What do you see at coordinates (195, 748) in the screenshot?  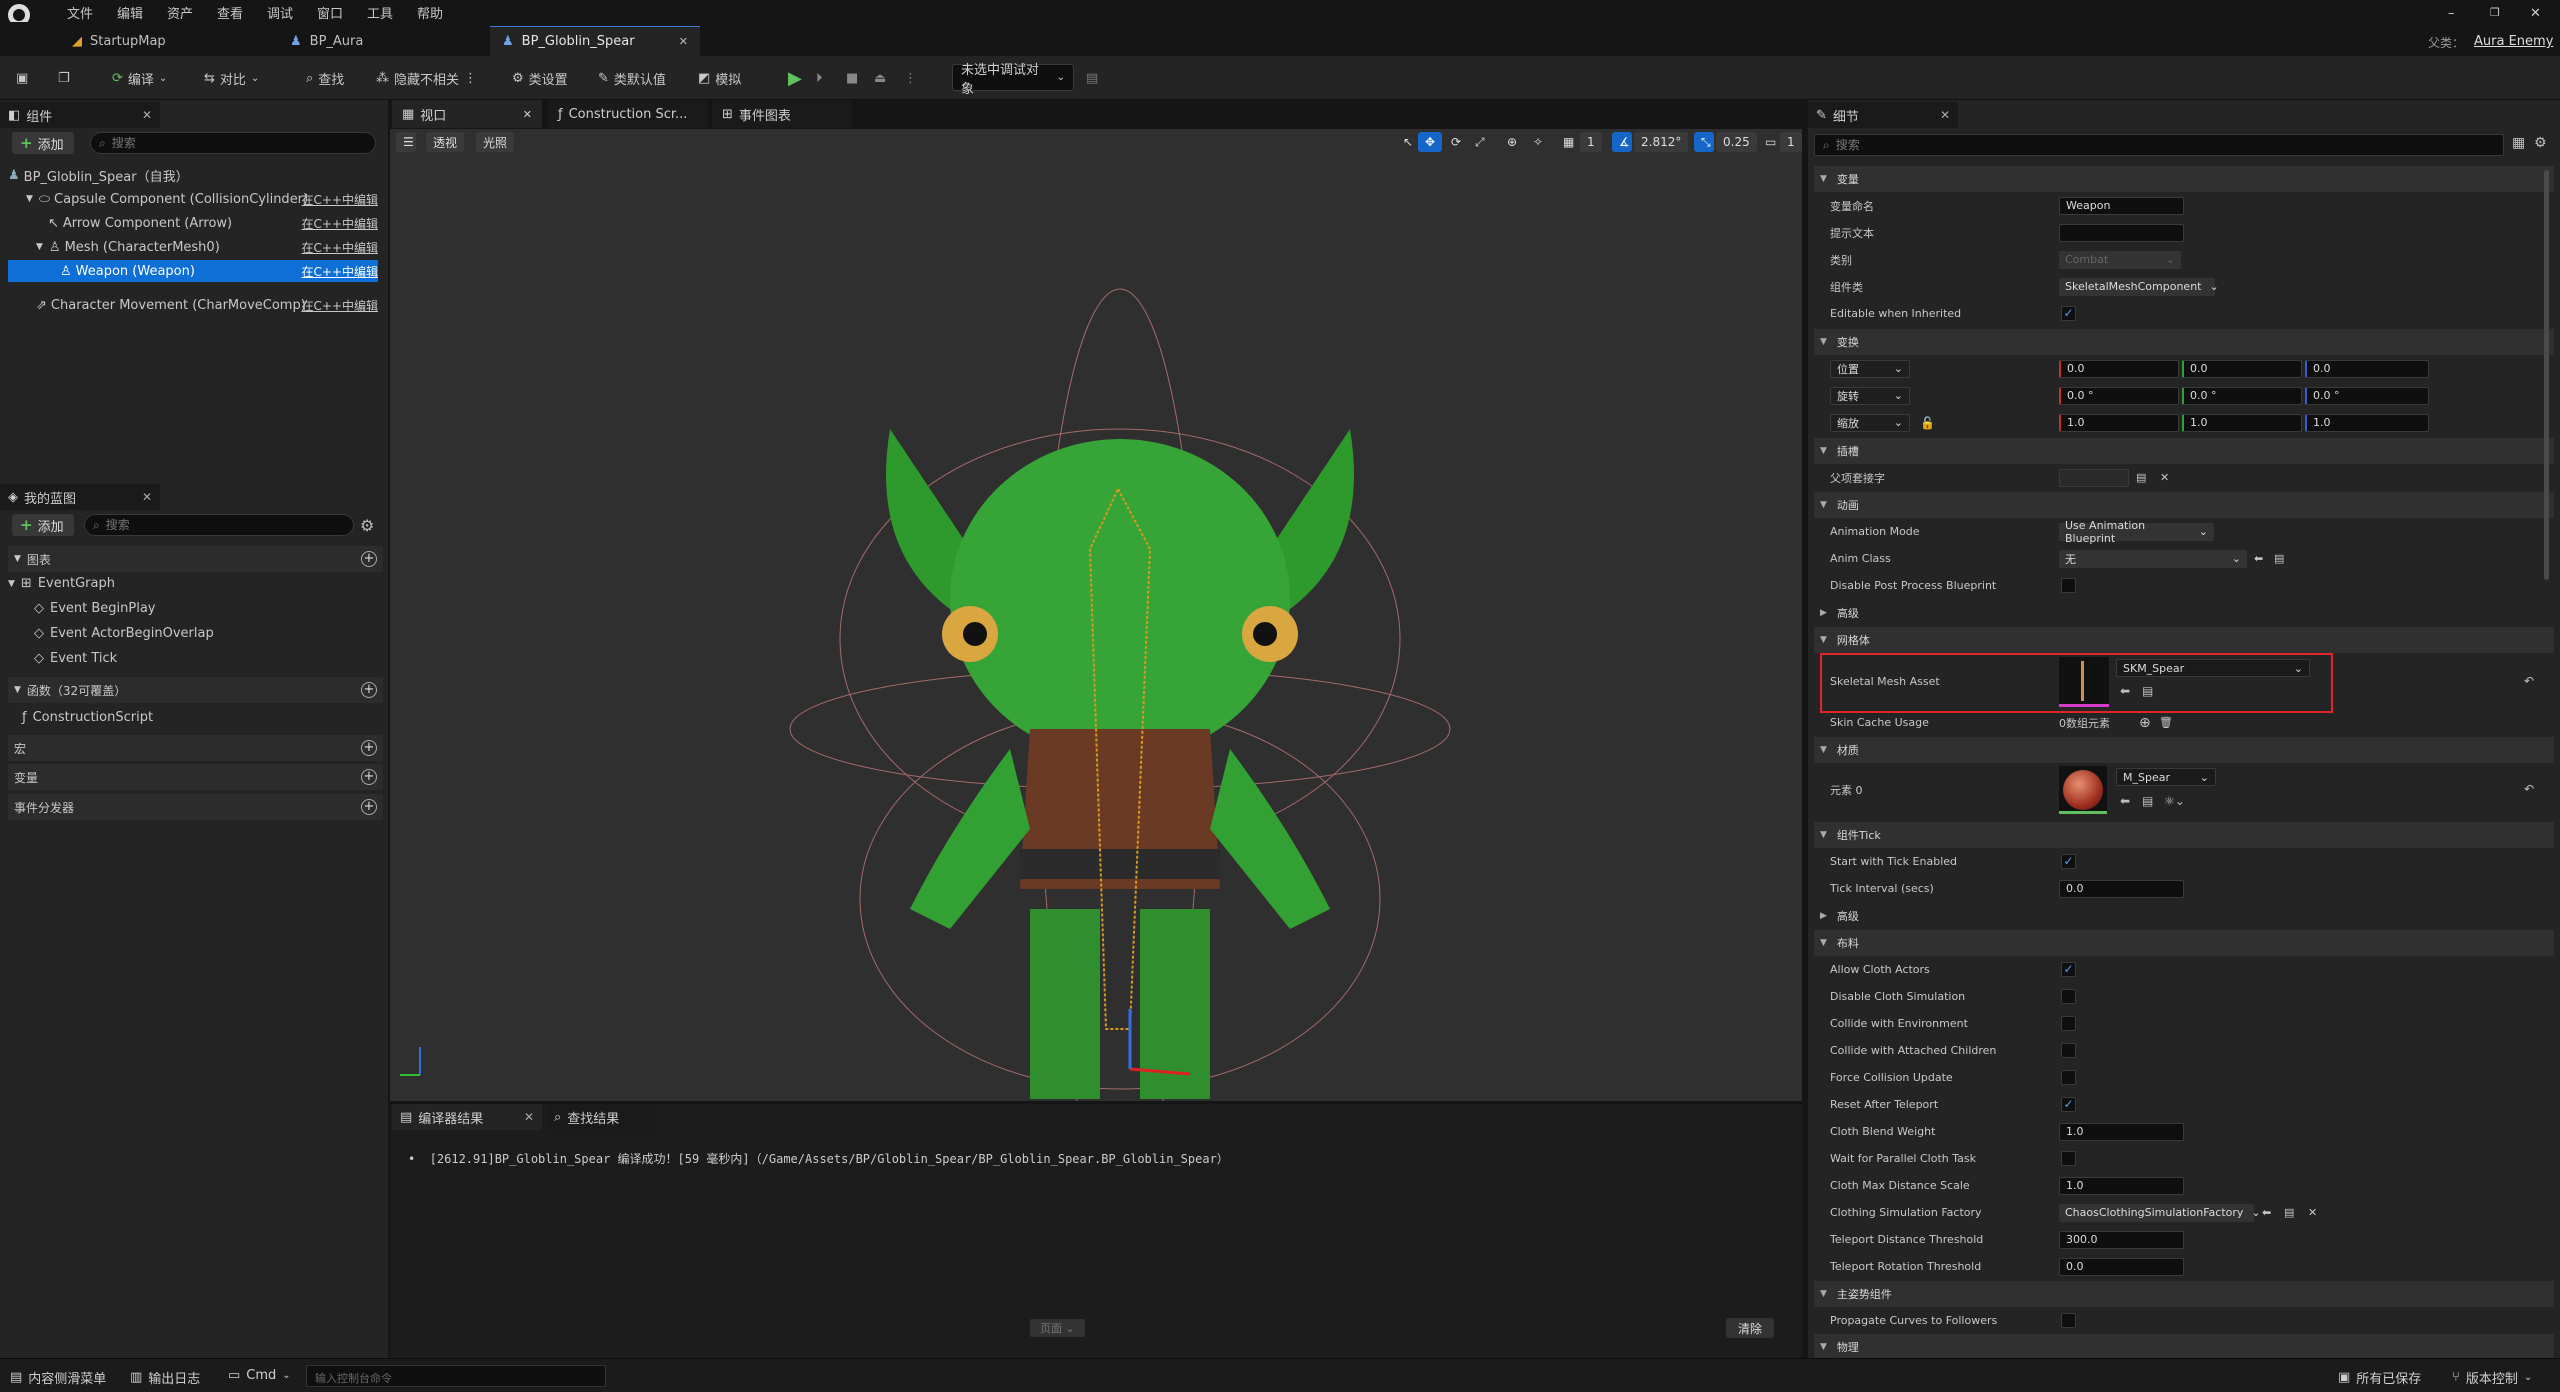 I see `section-macros: 宏 +` at bounding box center [195, 748].